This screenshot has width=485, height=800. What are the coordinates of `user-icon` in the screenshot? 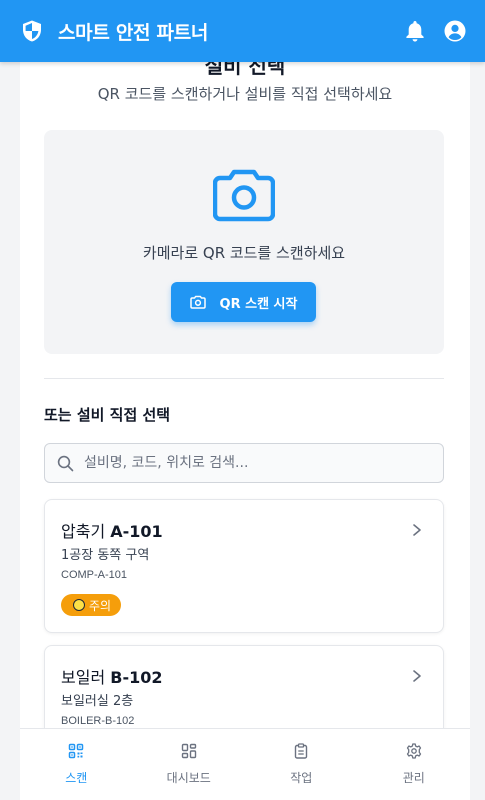 It's located at (455, 31).